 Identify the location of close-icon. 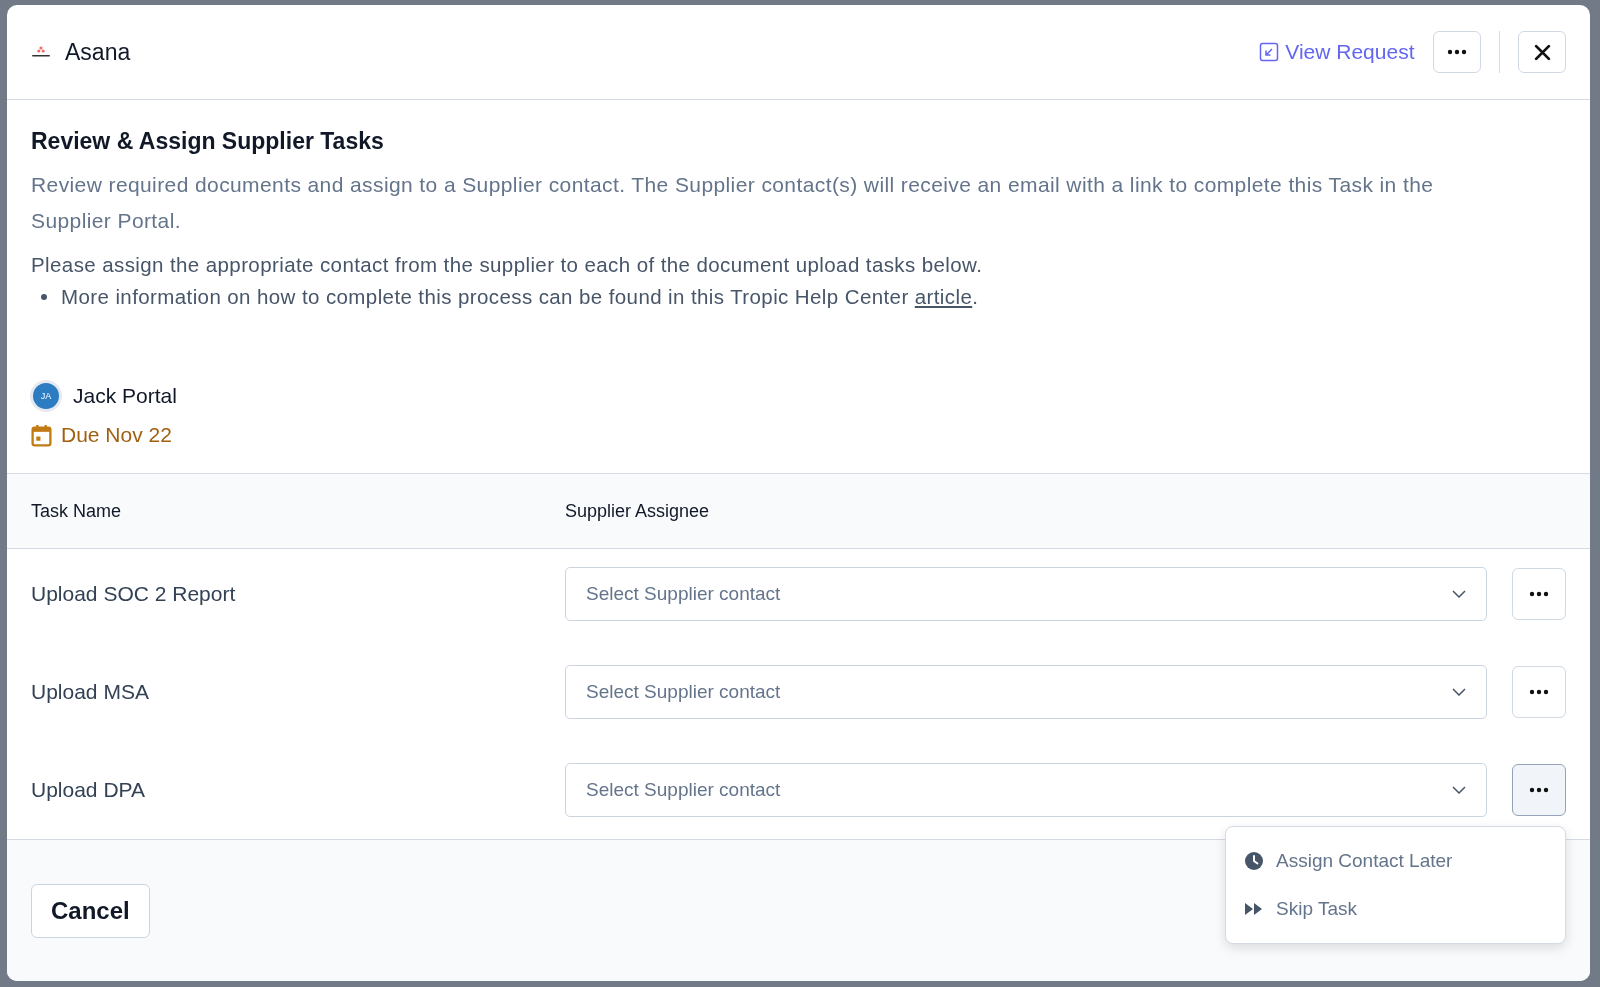
(1542, 52).